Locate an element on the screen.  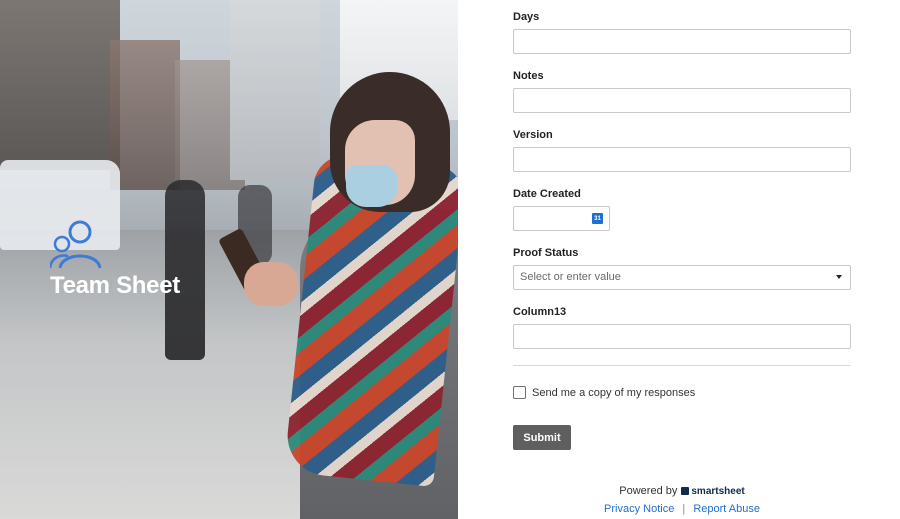
calendar-icon: 31 is located at coordinates (597, 218).